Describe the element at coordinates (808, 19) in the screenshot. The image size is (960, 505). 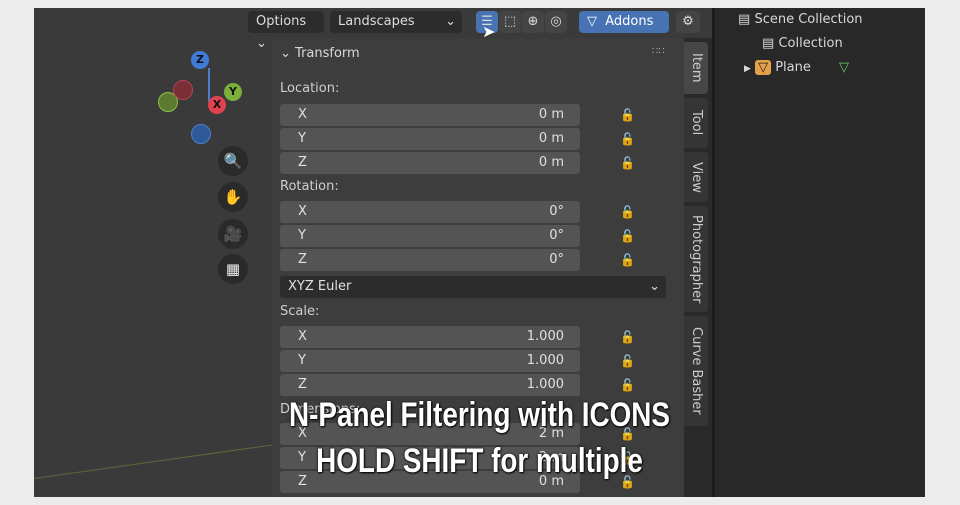
I see `scene-collection-label: Scene Collection` at that location.